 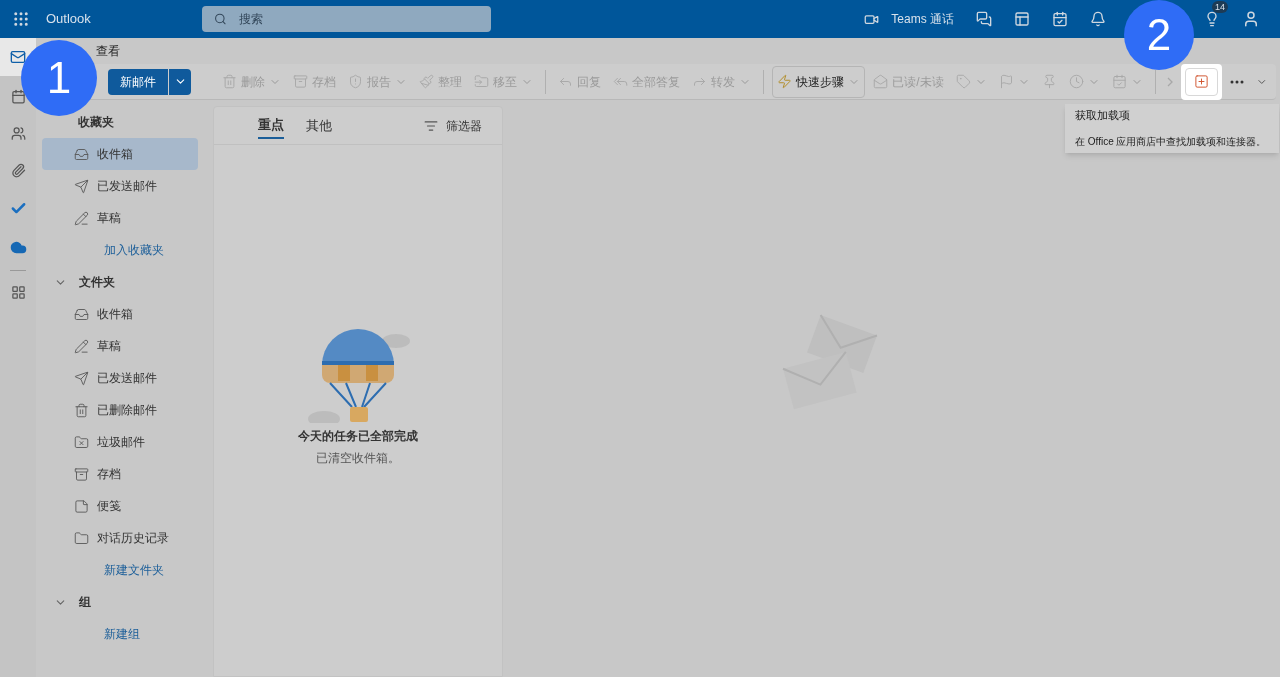 I want to click on folder-arrow-icon, so click(x=482, y=81).